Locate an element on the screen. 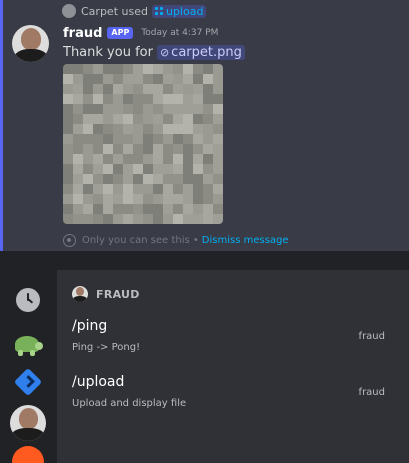 The width and height of the screenshot is (409, 463). notice-text: Only you can see this • is located at coordinates (140, 240).